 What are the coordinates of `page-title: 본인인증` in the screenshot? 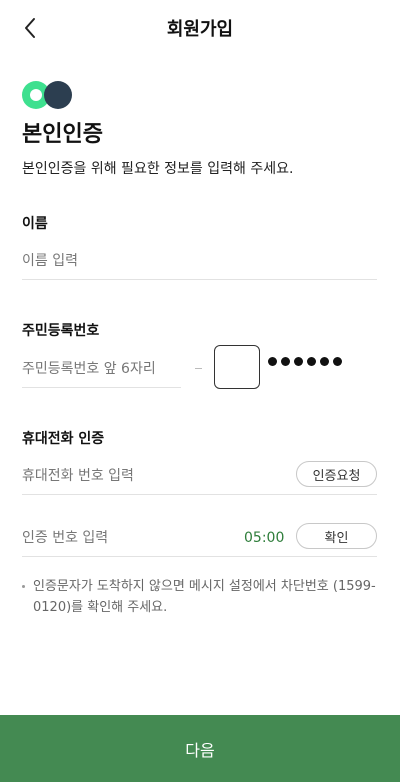 It's located at (62, 134).